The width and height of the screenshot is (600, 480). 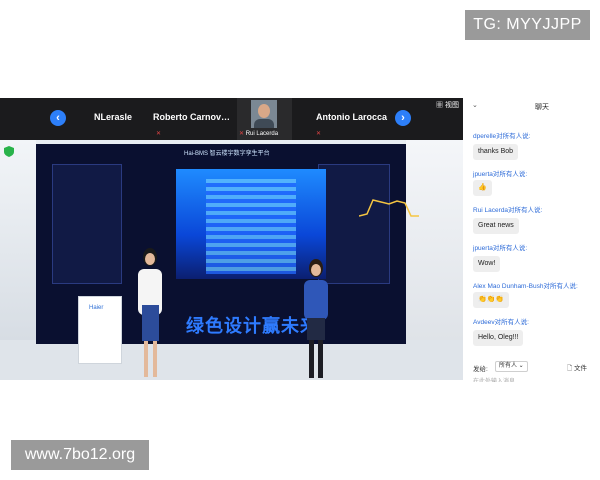 What do you see at coordinates (480, 369) in the screenshot?
I see `send-to-label: 发给:` at bounding box center [480, 369].